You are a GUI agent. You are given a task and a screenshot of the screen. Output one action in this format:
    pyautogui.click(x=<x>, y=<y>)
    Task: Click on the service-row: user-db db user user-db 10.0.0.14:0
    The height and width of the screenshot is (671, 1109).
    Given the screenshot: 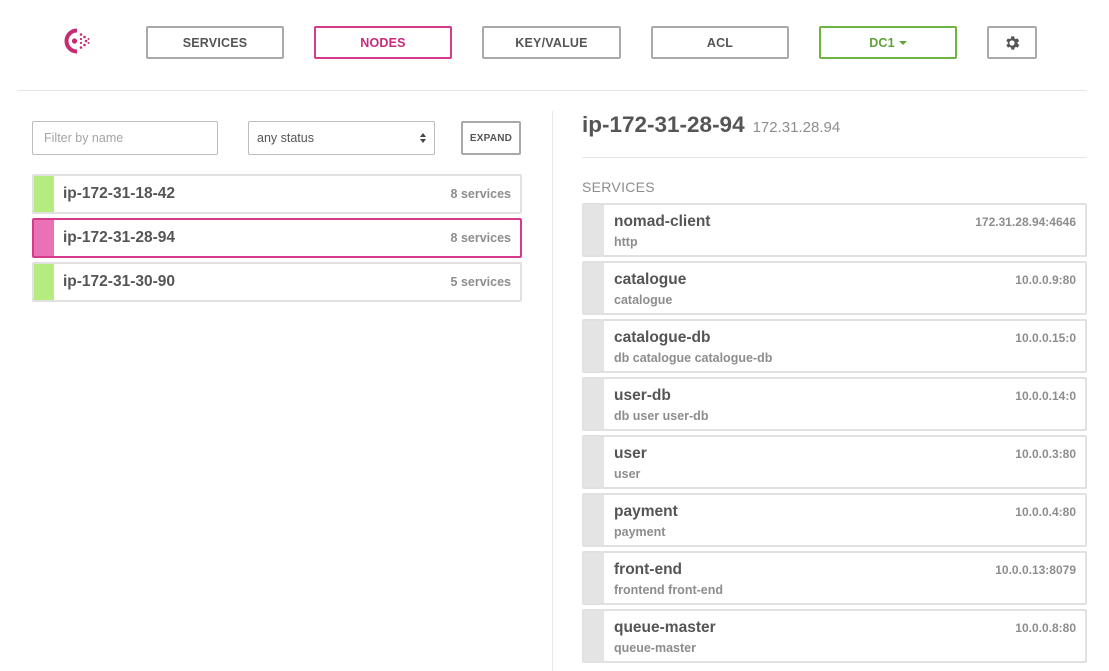 What is the action you would take?
    pyautogui.click(x=834, y=404)
    